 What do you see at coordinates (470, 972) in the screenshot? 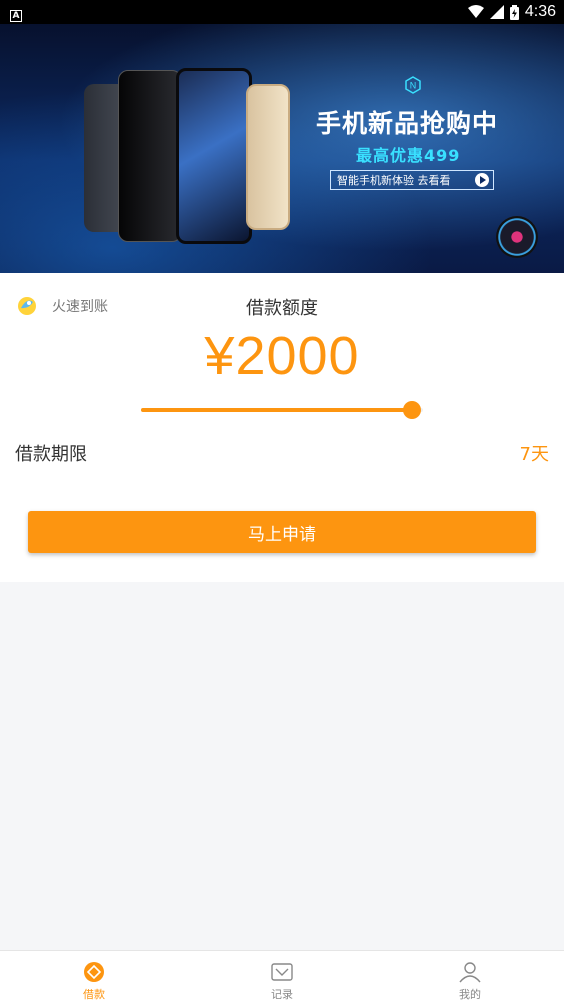
I see `user-icon` at bounding box center [470, 972].